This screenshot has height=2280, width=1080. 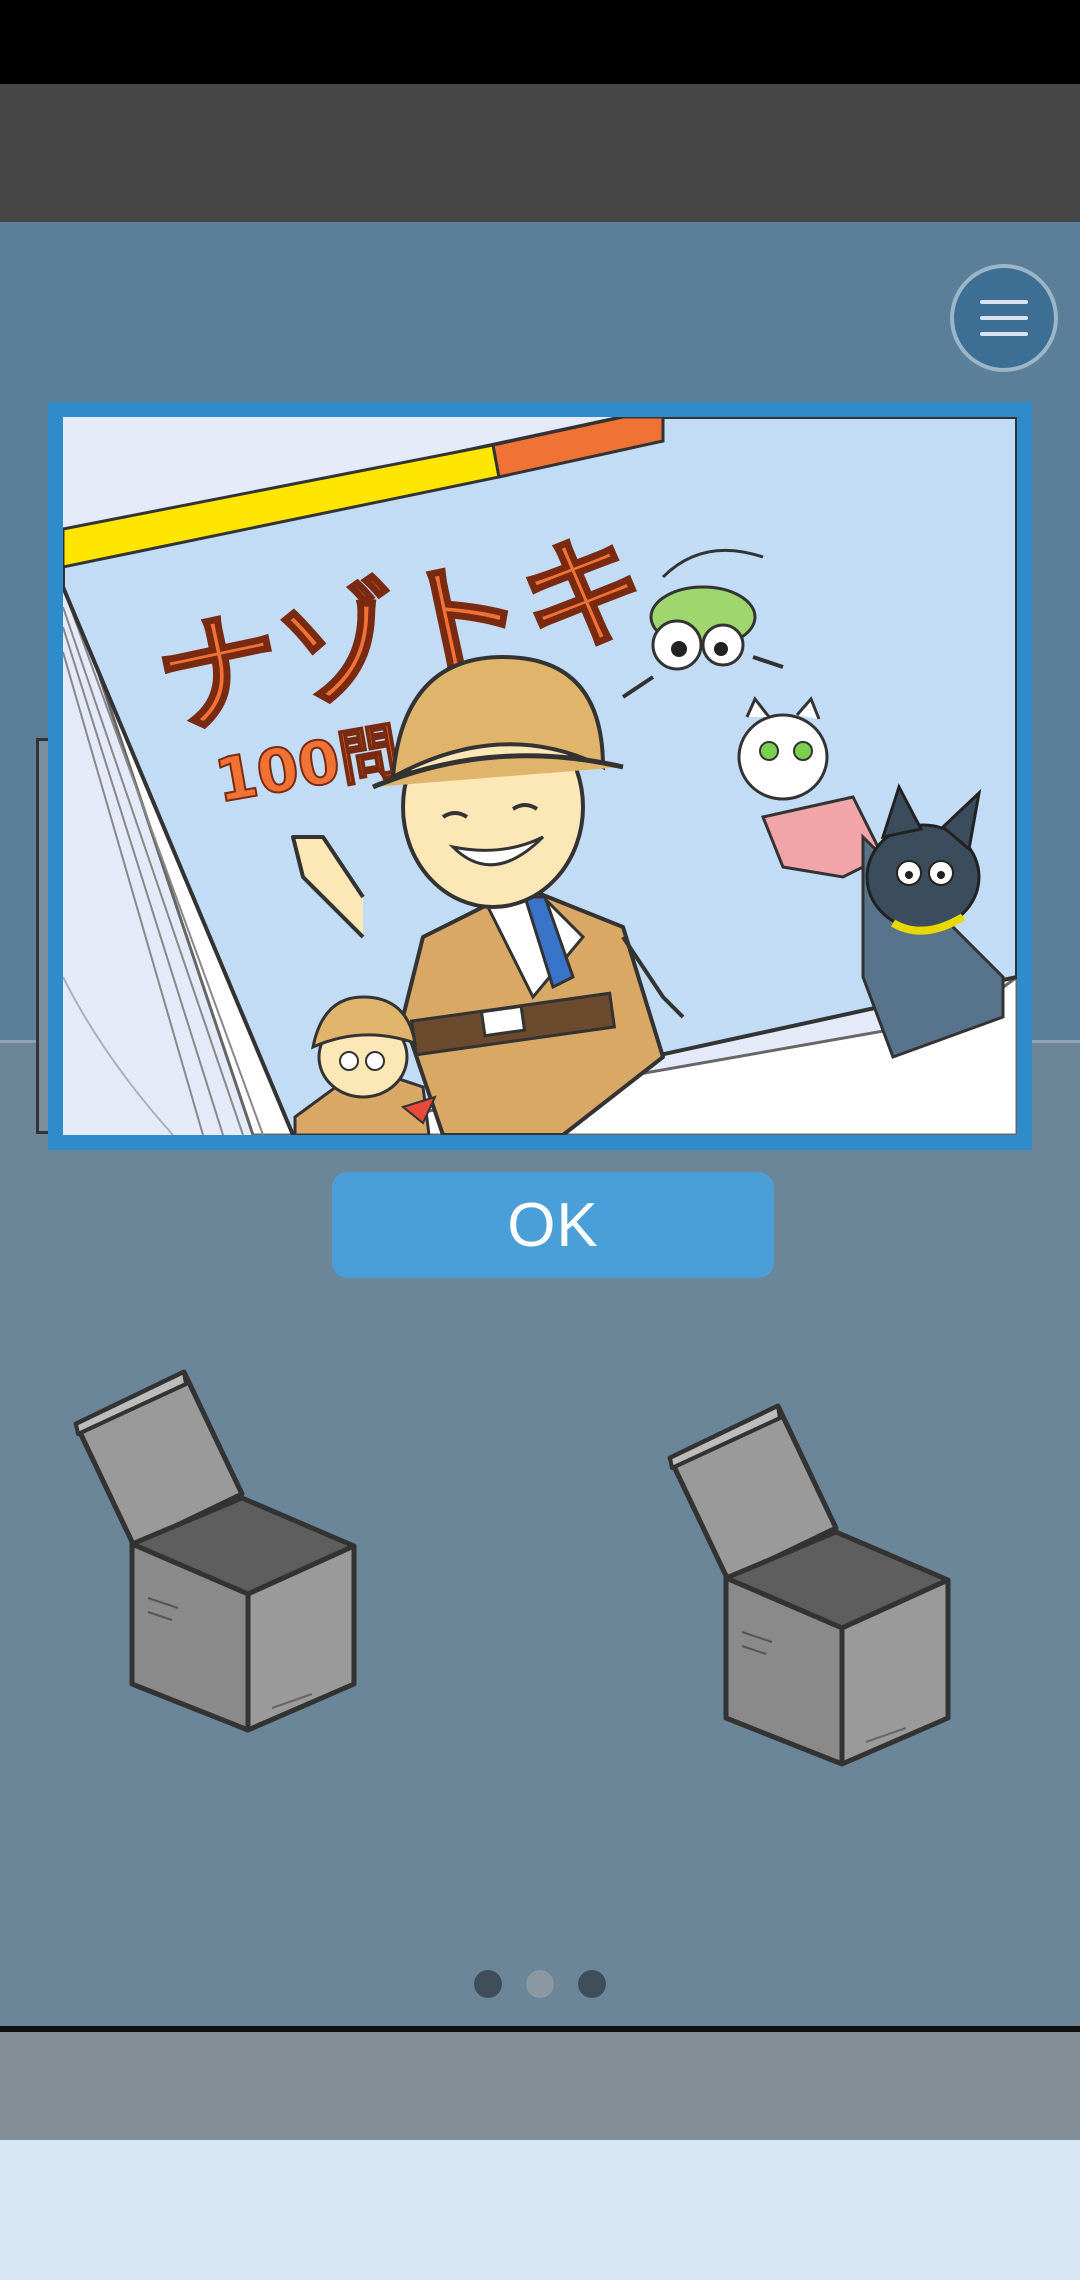 What do you see at coordinates (540, 2086) in the screenshot?
I see `bottom-bar` at bounding box center [540, 2086].